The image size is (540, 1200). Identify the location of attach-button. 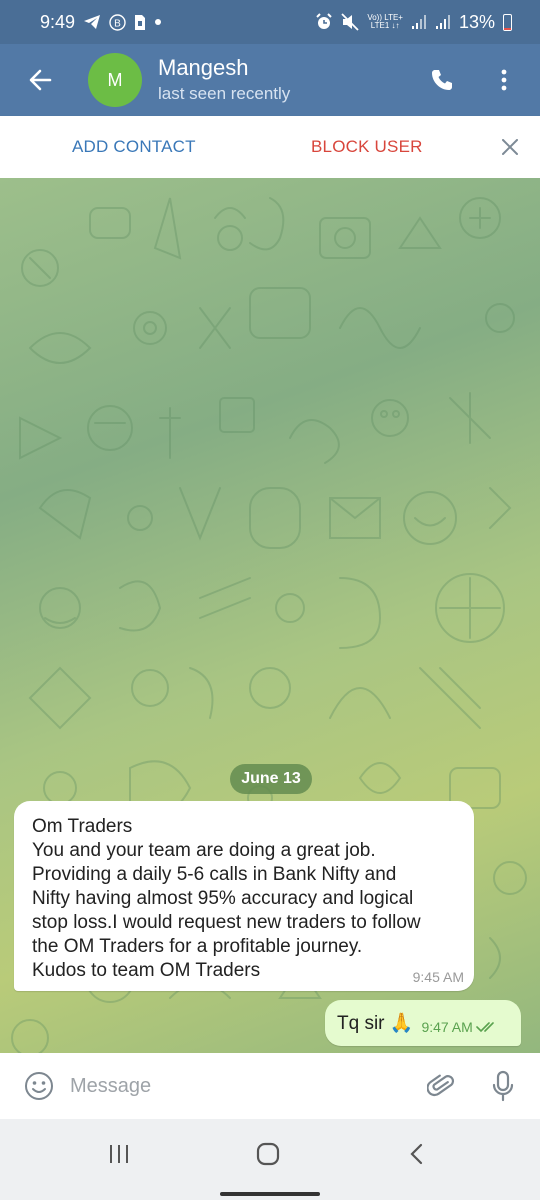
(441, 1086).